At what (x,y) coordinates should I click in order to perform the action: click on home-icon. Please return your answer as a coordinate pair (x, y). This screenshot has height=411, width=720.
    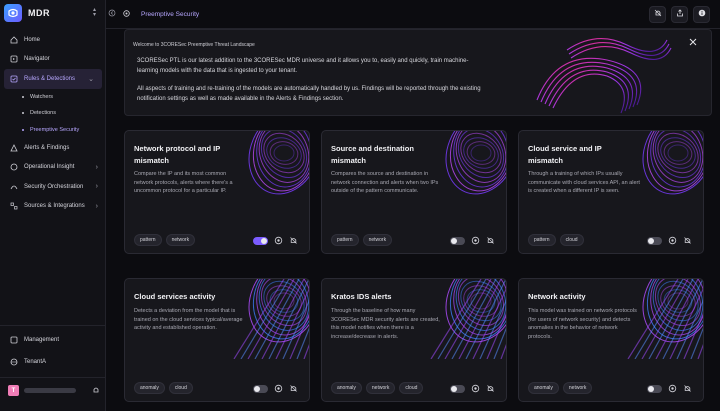
    Looking at the image, I should click on (13, 39).